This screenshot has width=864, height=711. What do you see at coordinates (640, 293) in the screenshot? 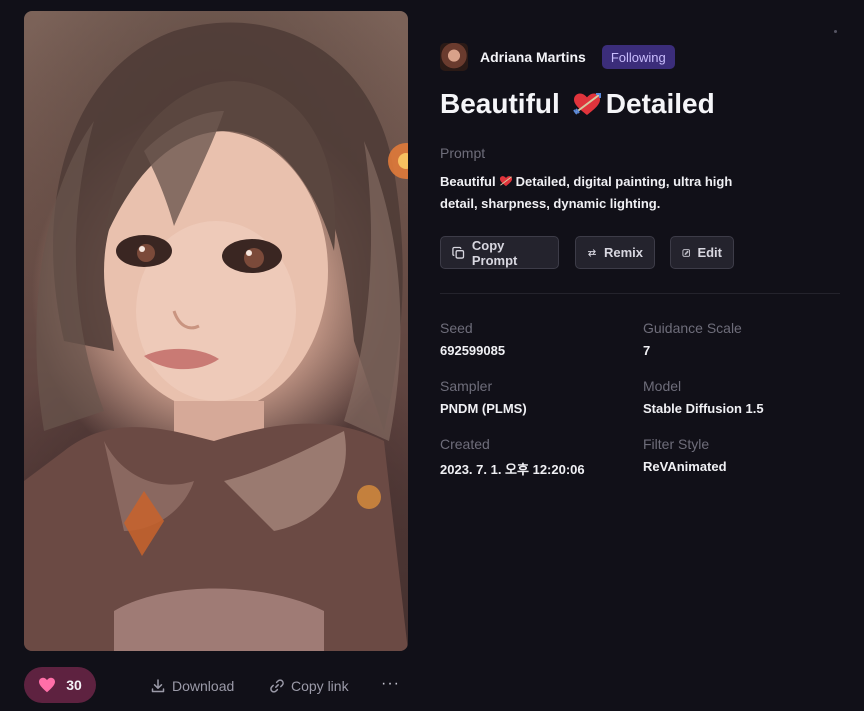
I see `divider` at bounding box center [640, 293].